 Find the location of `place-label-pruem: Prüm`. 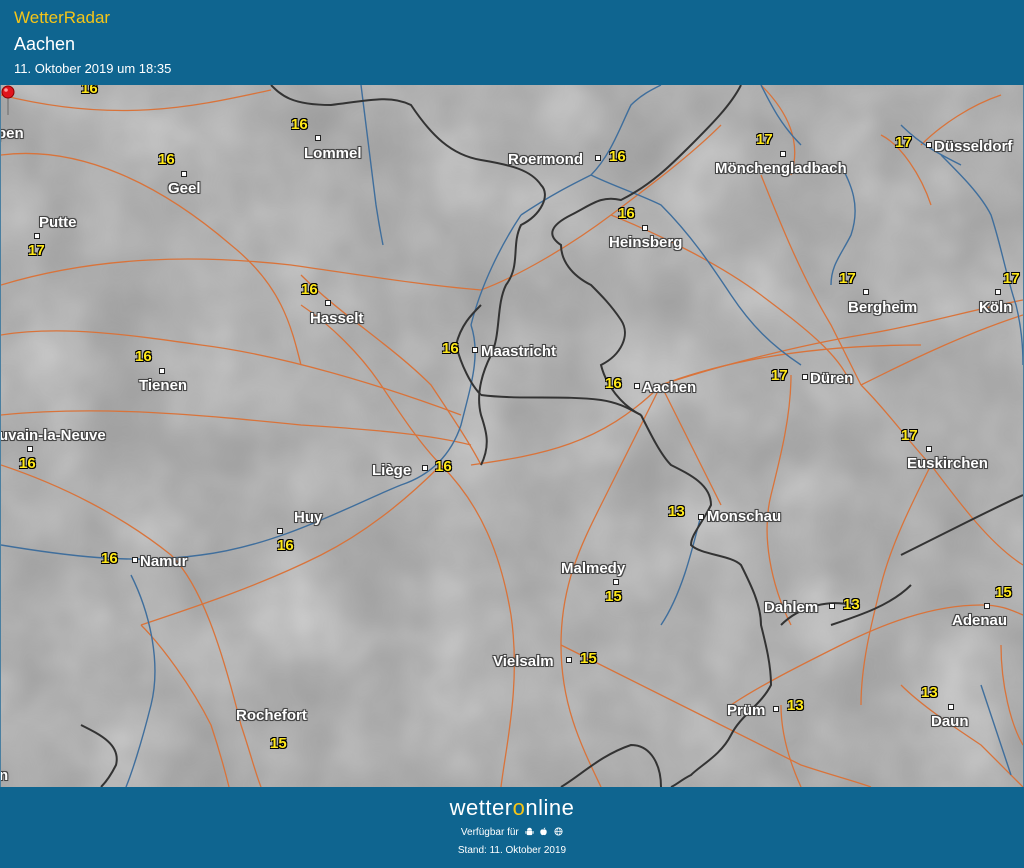

place-label-pruem: Prüm is located at coordinates (746, 710).